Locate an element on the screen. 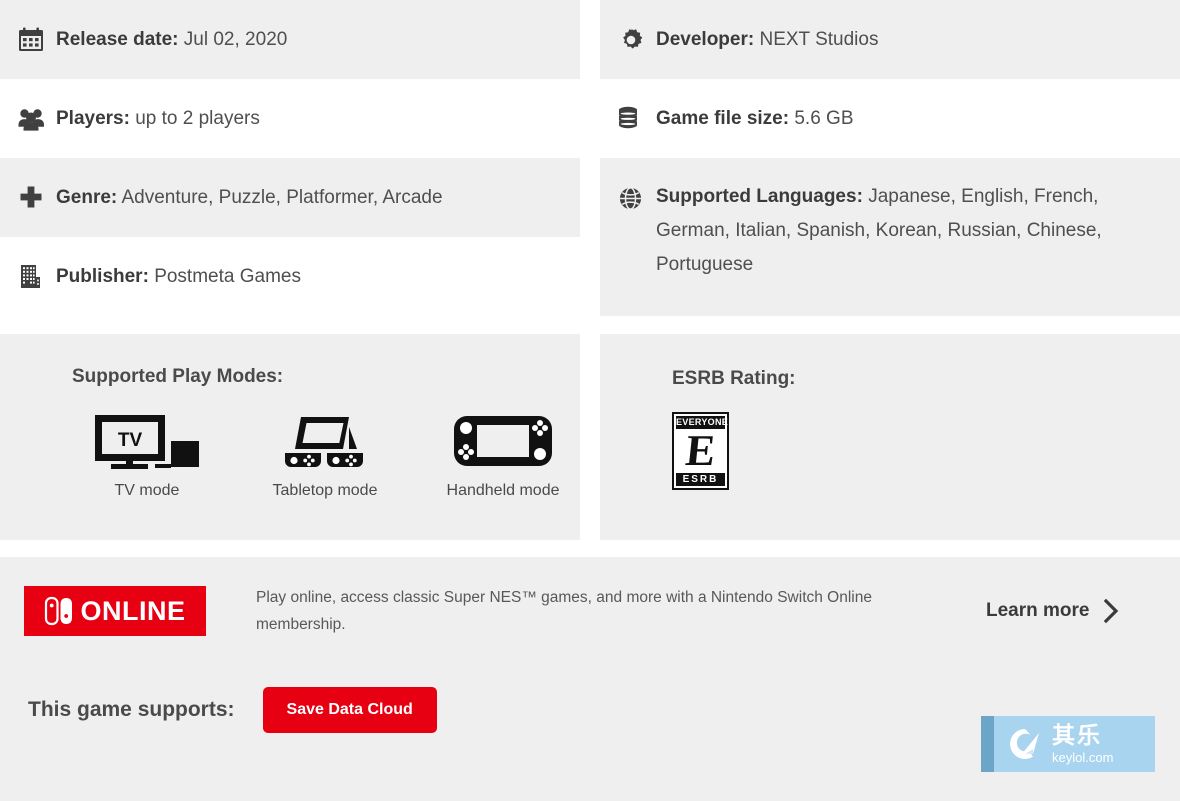  watermark-text: 其乐 keylol.com is located at coordinates (1083, 743).